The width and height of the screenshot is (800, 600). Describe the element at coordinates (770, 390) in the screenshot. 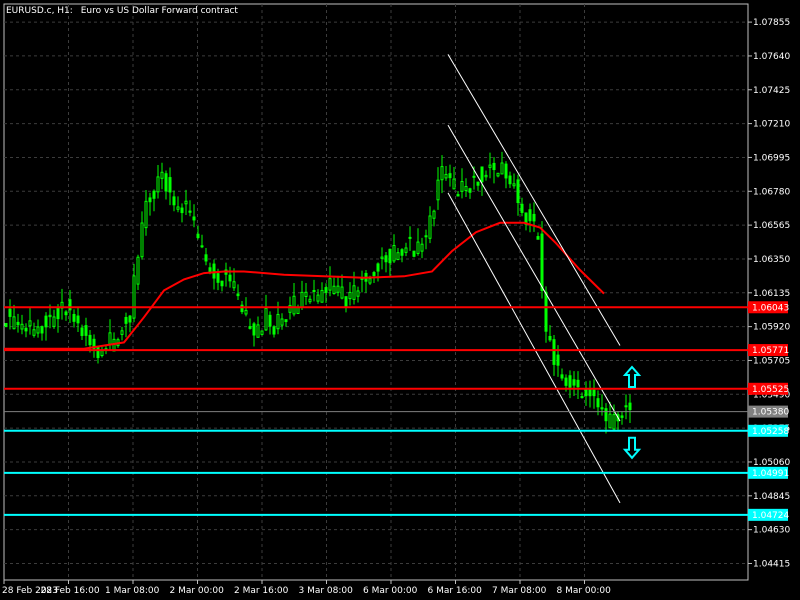

I see `resistance-price-label: 1.05525` at that location.